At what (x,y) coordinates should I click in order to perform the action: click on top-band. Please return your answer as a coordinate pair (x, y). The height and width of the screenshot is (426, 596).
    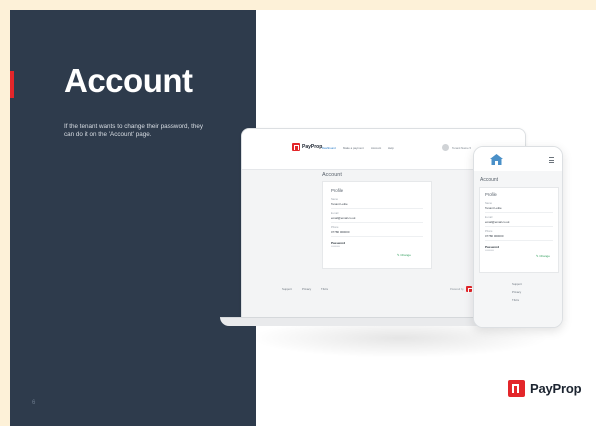
    Looking at the image, I should click on (298, 5).